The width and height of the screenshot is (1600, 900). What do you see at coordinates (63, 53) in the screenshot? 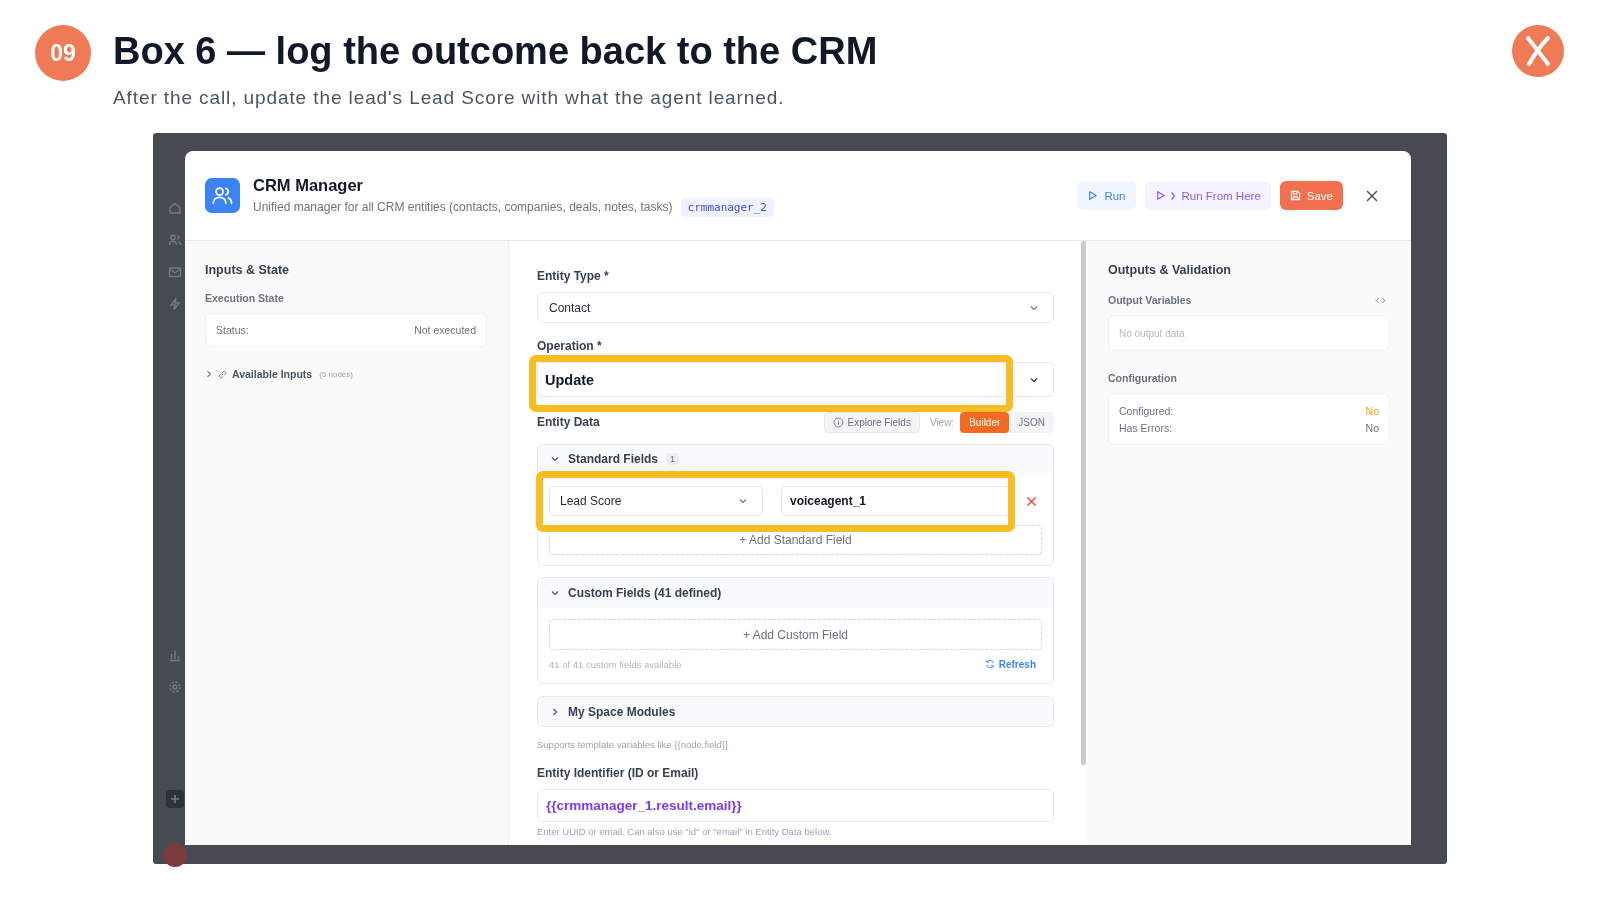
I see `step-badge: 09` at bounding box center [63, 53].